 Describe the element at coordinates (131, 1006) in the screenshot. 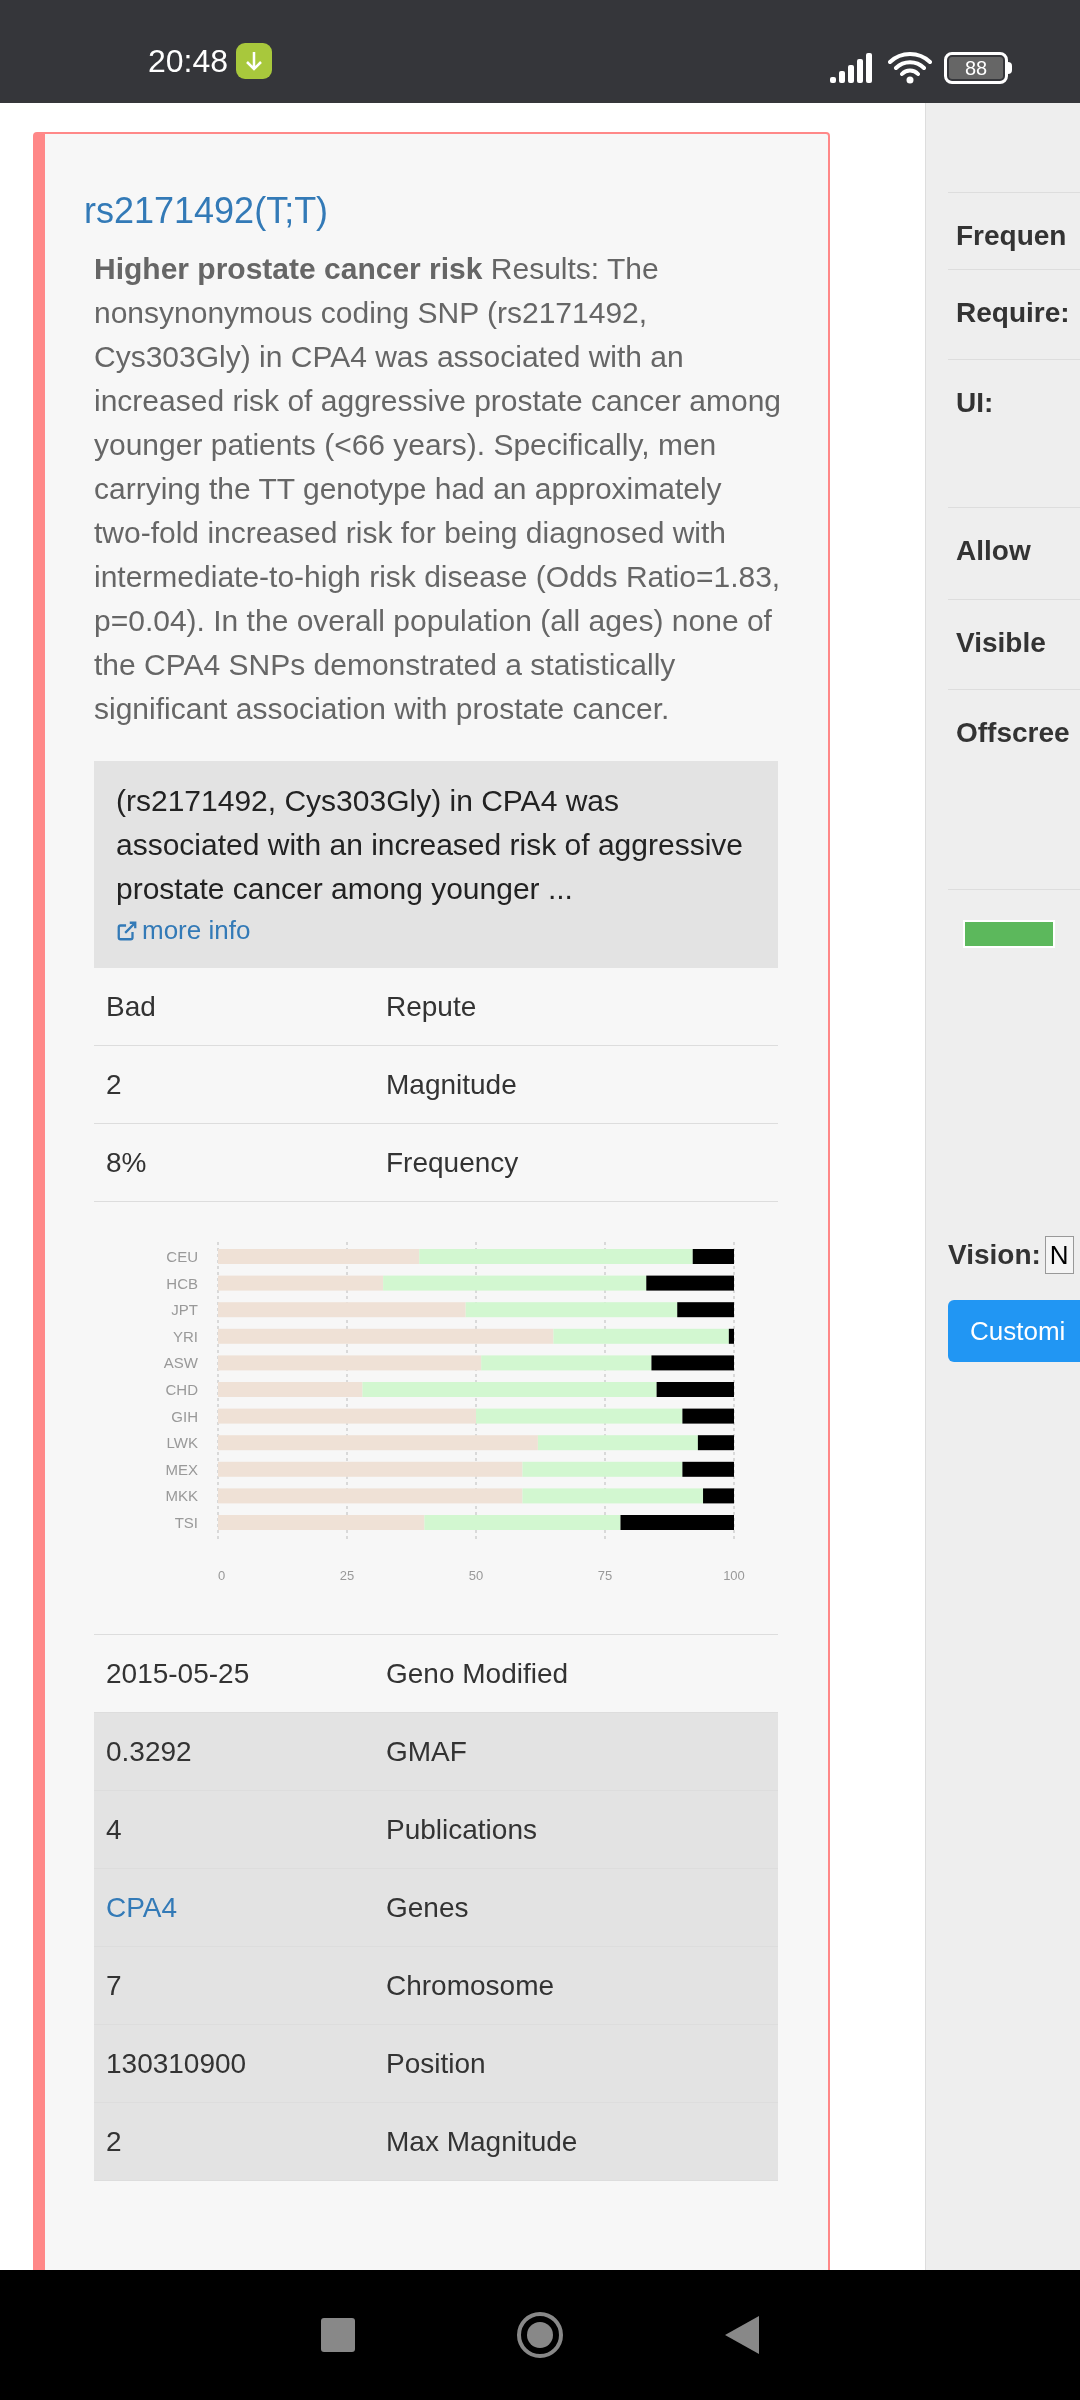

I see `table-cell: Bad` at that location.